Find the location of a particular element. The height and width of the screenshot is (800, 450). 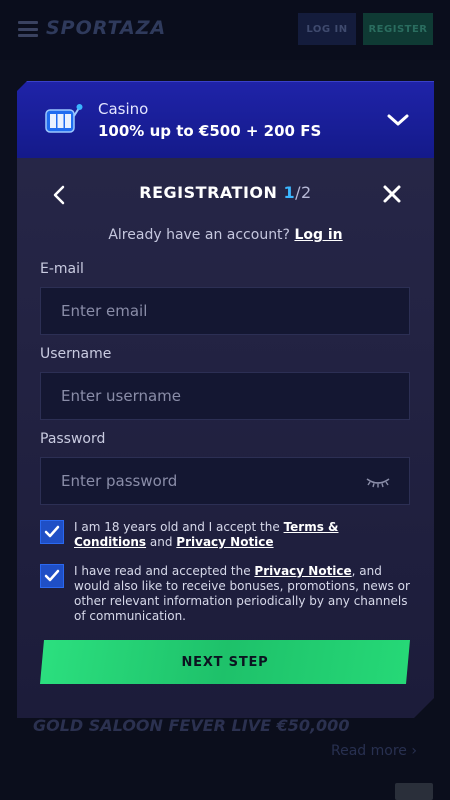

terms-checkbox is located at coordinates (52, 532).